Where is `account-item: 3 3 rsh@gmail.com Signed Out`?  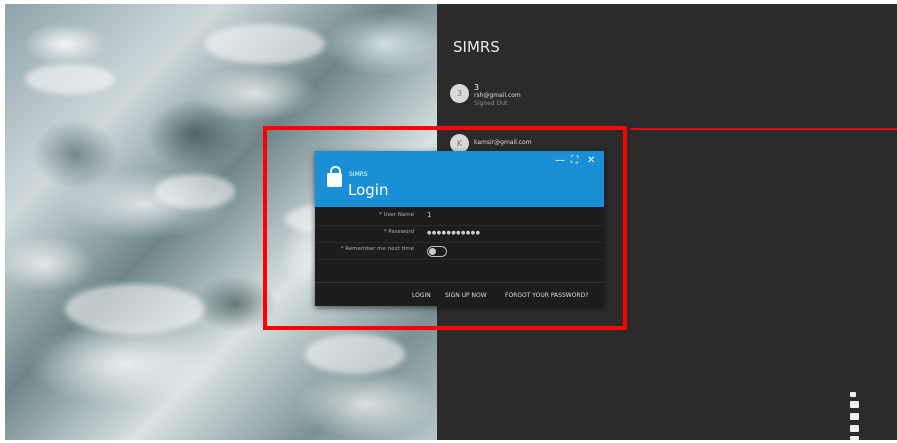
account-item: 3 3 rsh@gmail.com Signed Out is located at coordinates (485, 96).